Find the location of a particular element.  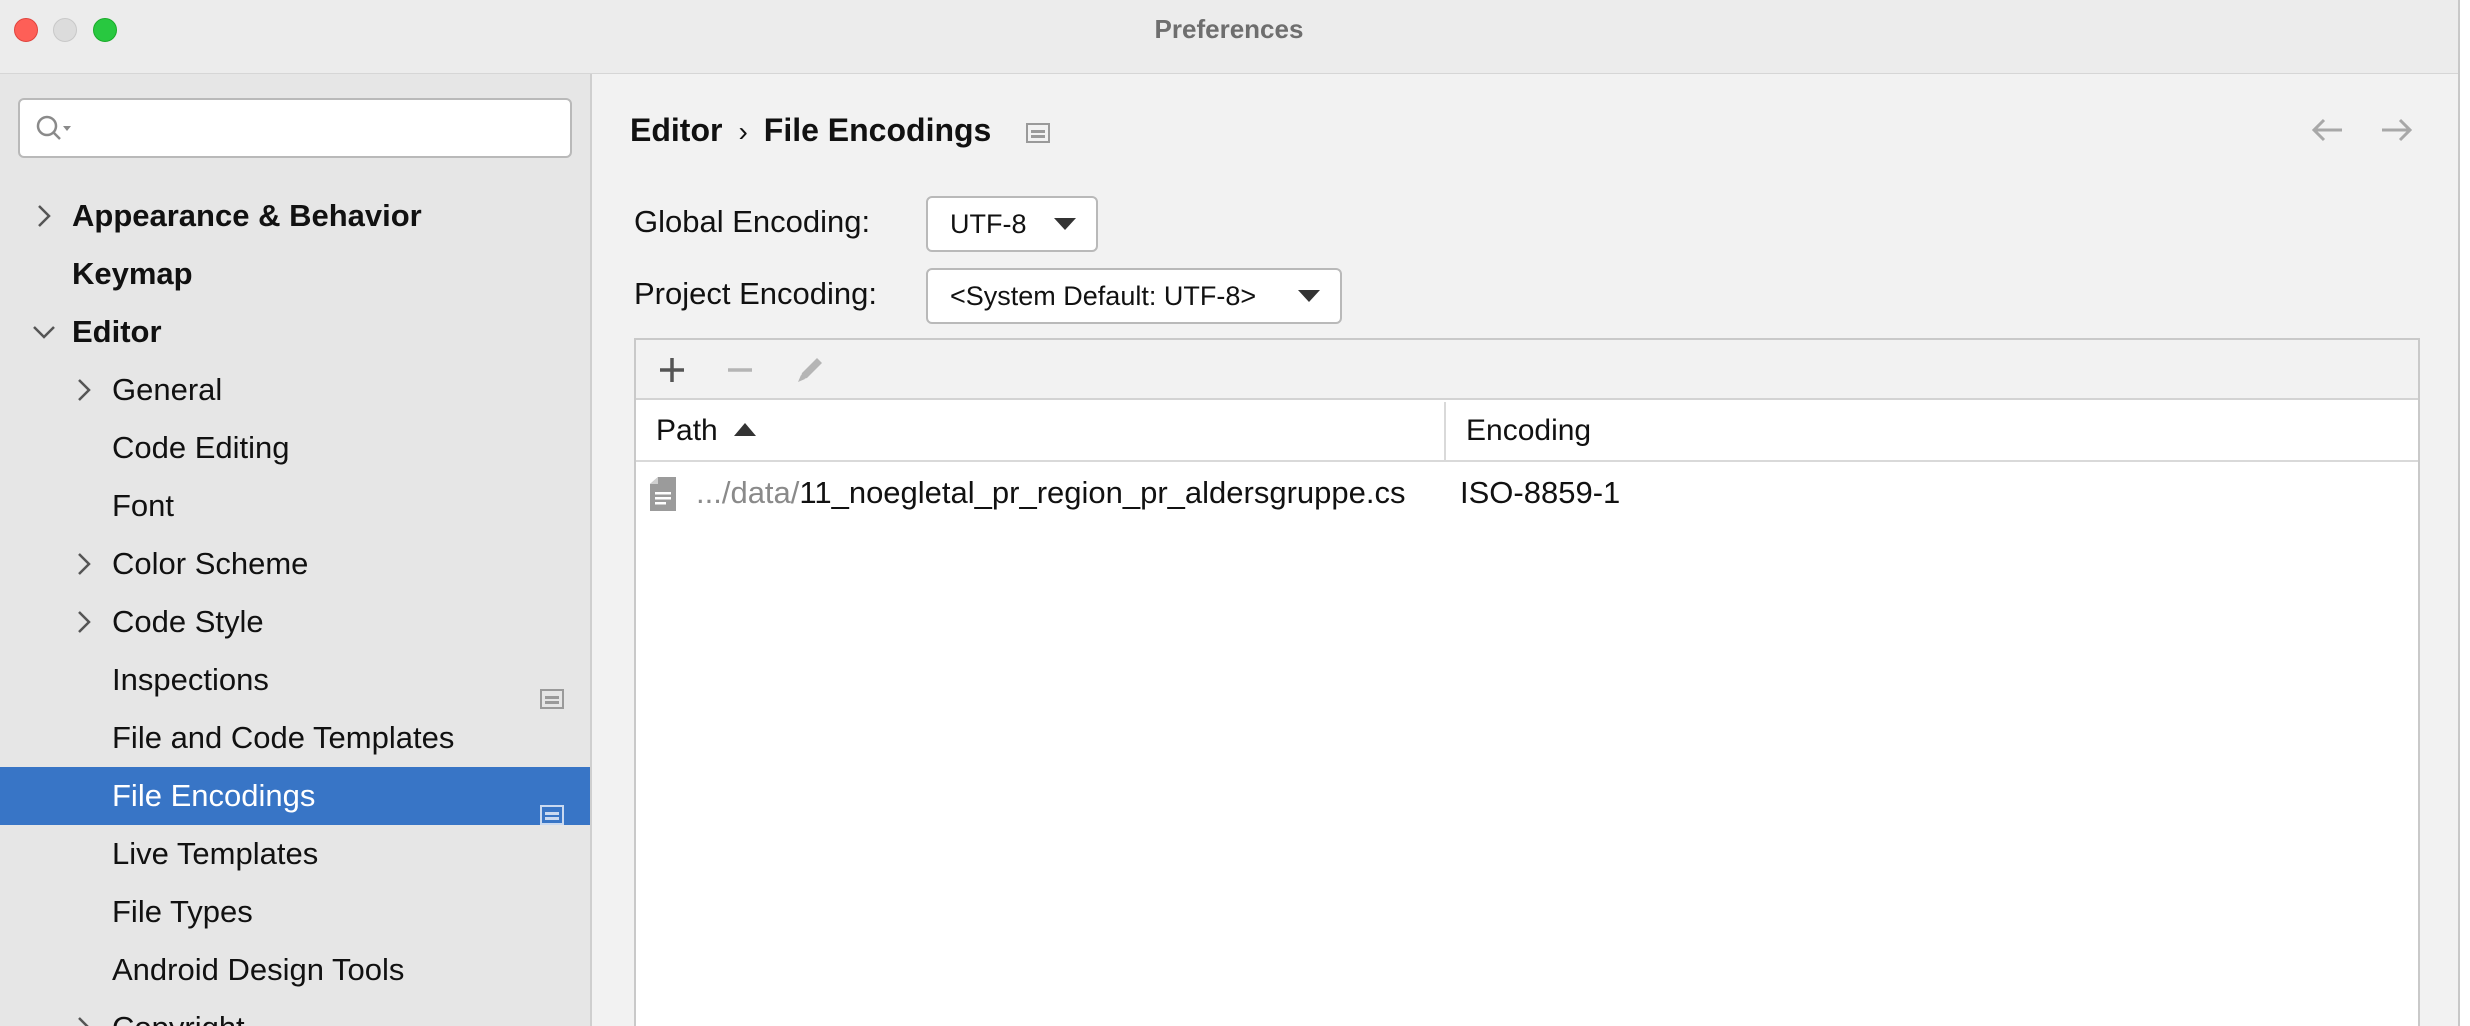

table-header: Path Encoding is located at coordinates (1527, 432).